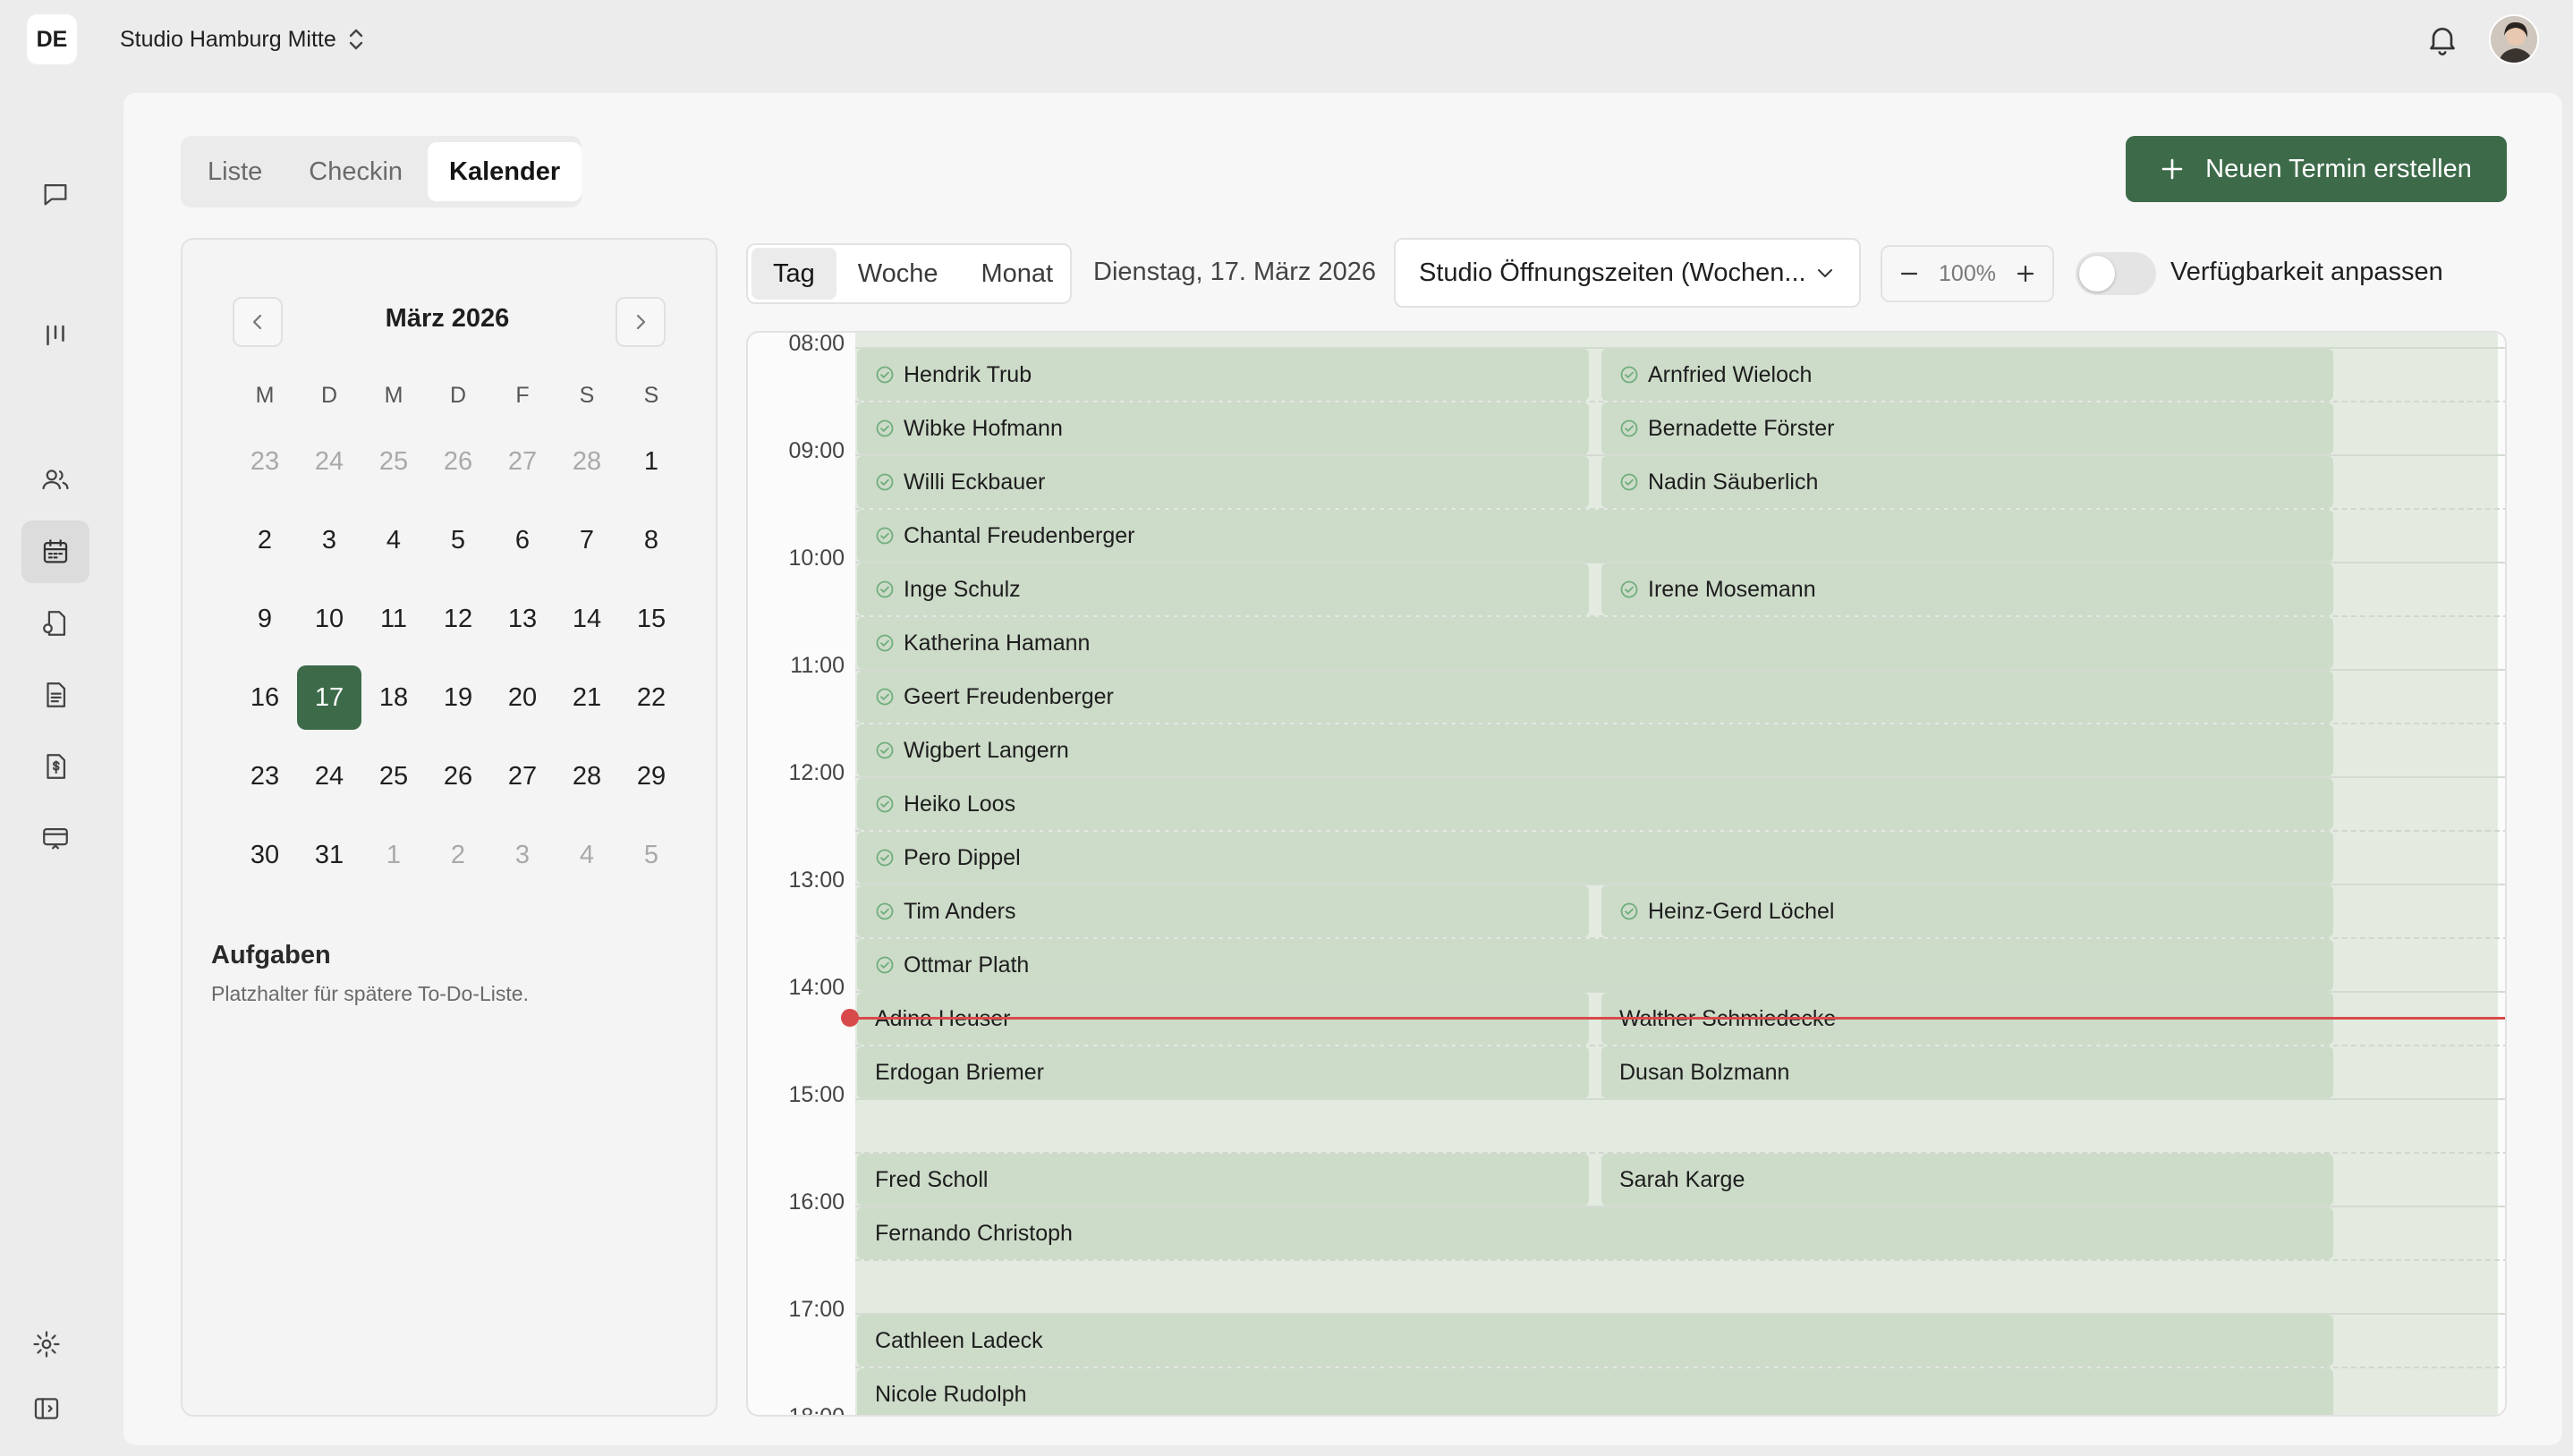 This screenshot has width=2573, height=1456. I want to click on next-month-button, so click(641, 322).